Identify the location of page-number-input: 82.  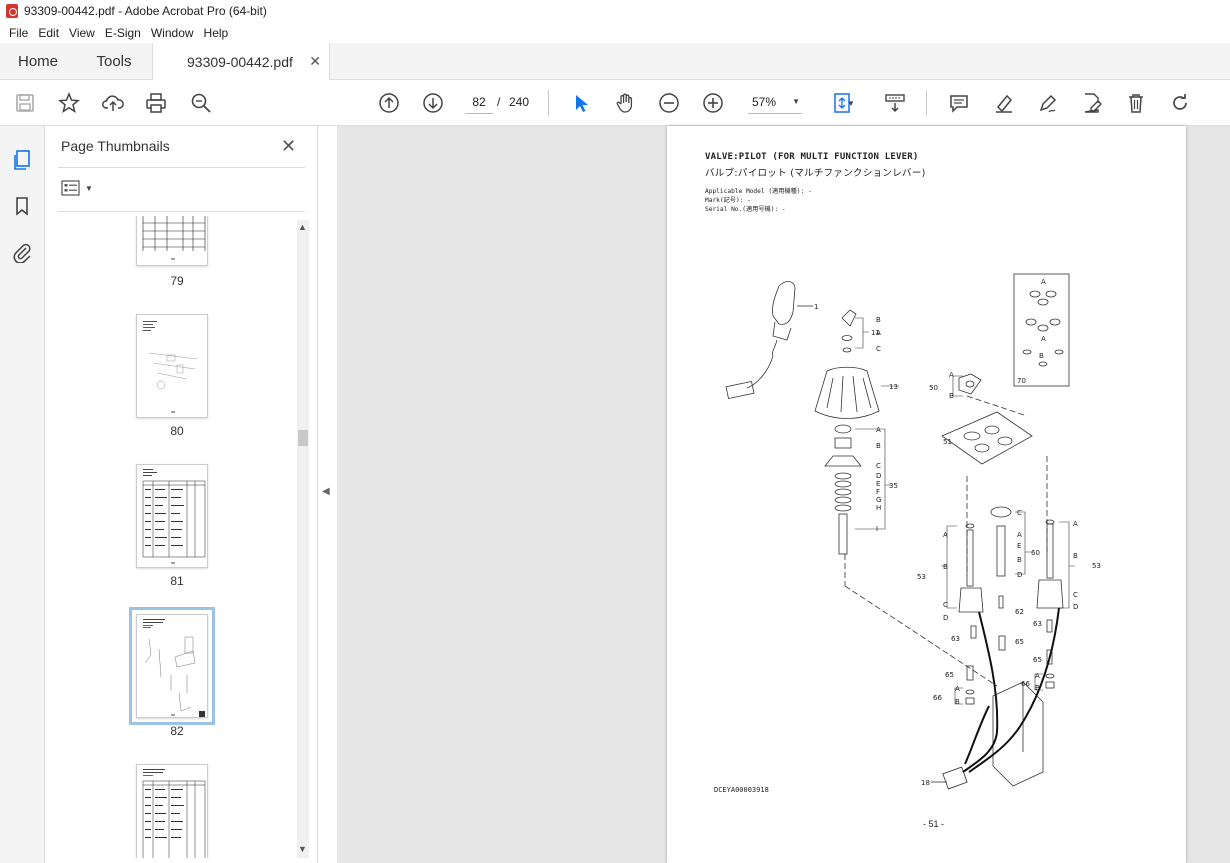
(479, 102).